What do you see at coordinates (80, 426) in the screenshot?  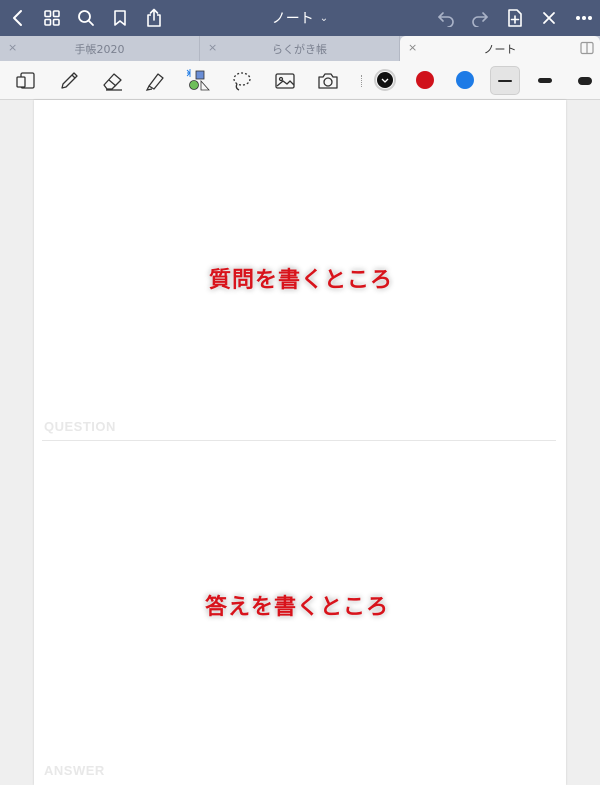 I see `question-label: QUESTION` at bounding box center [80, 426].